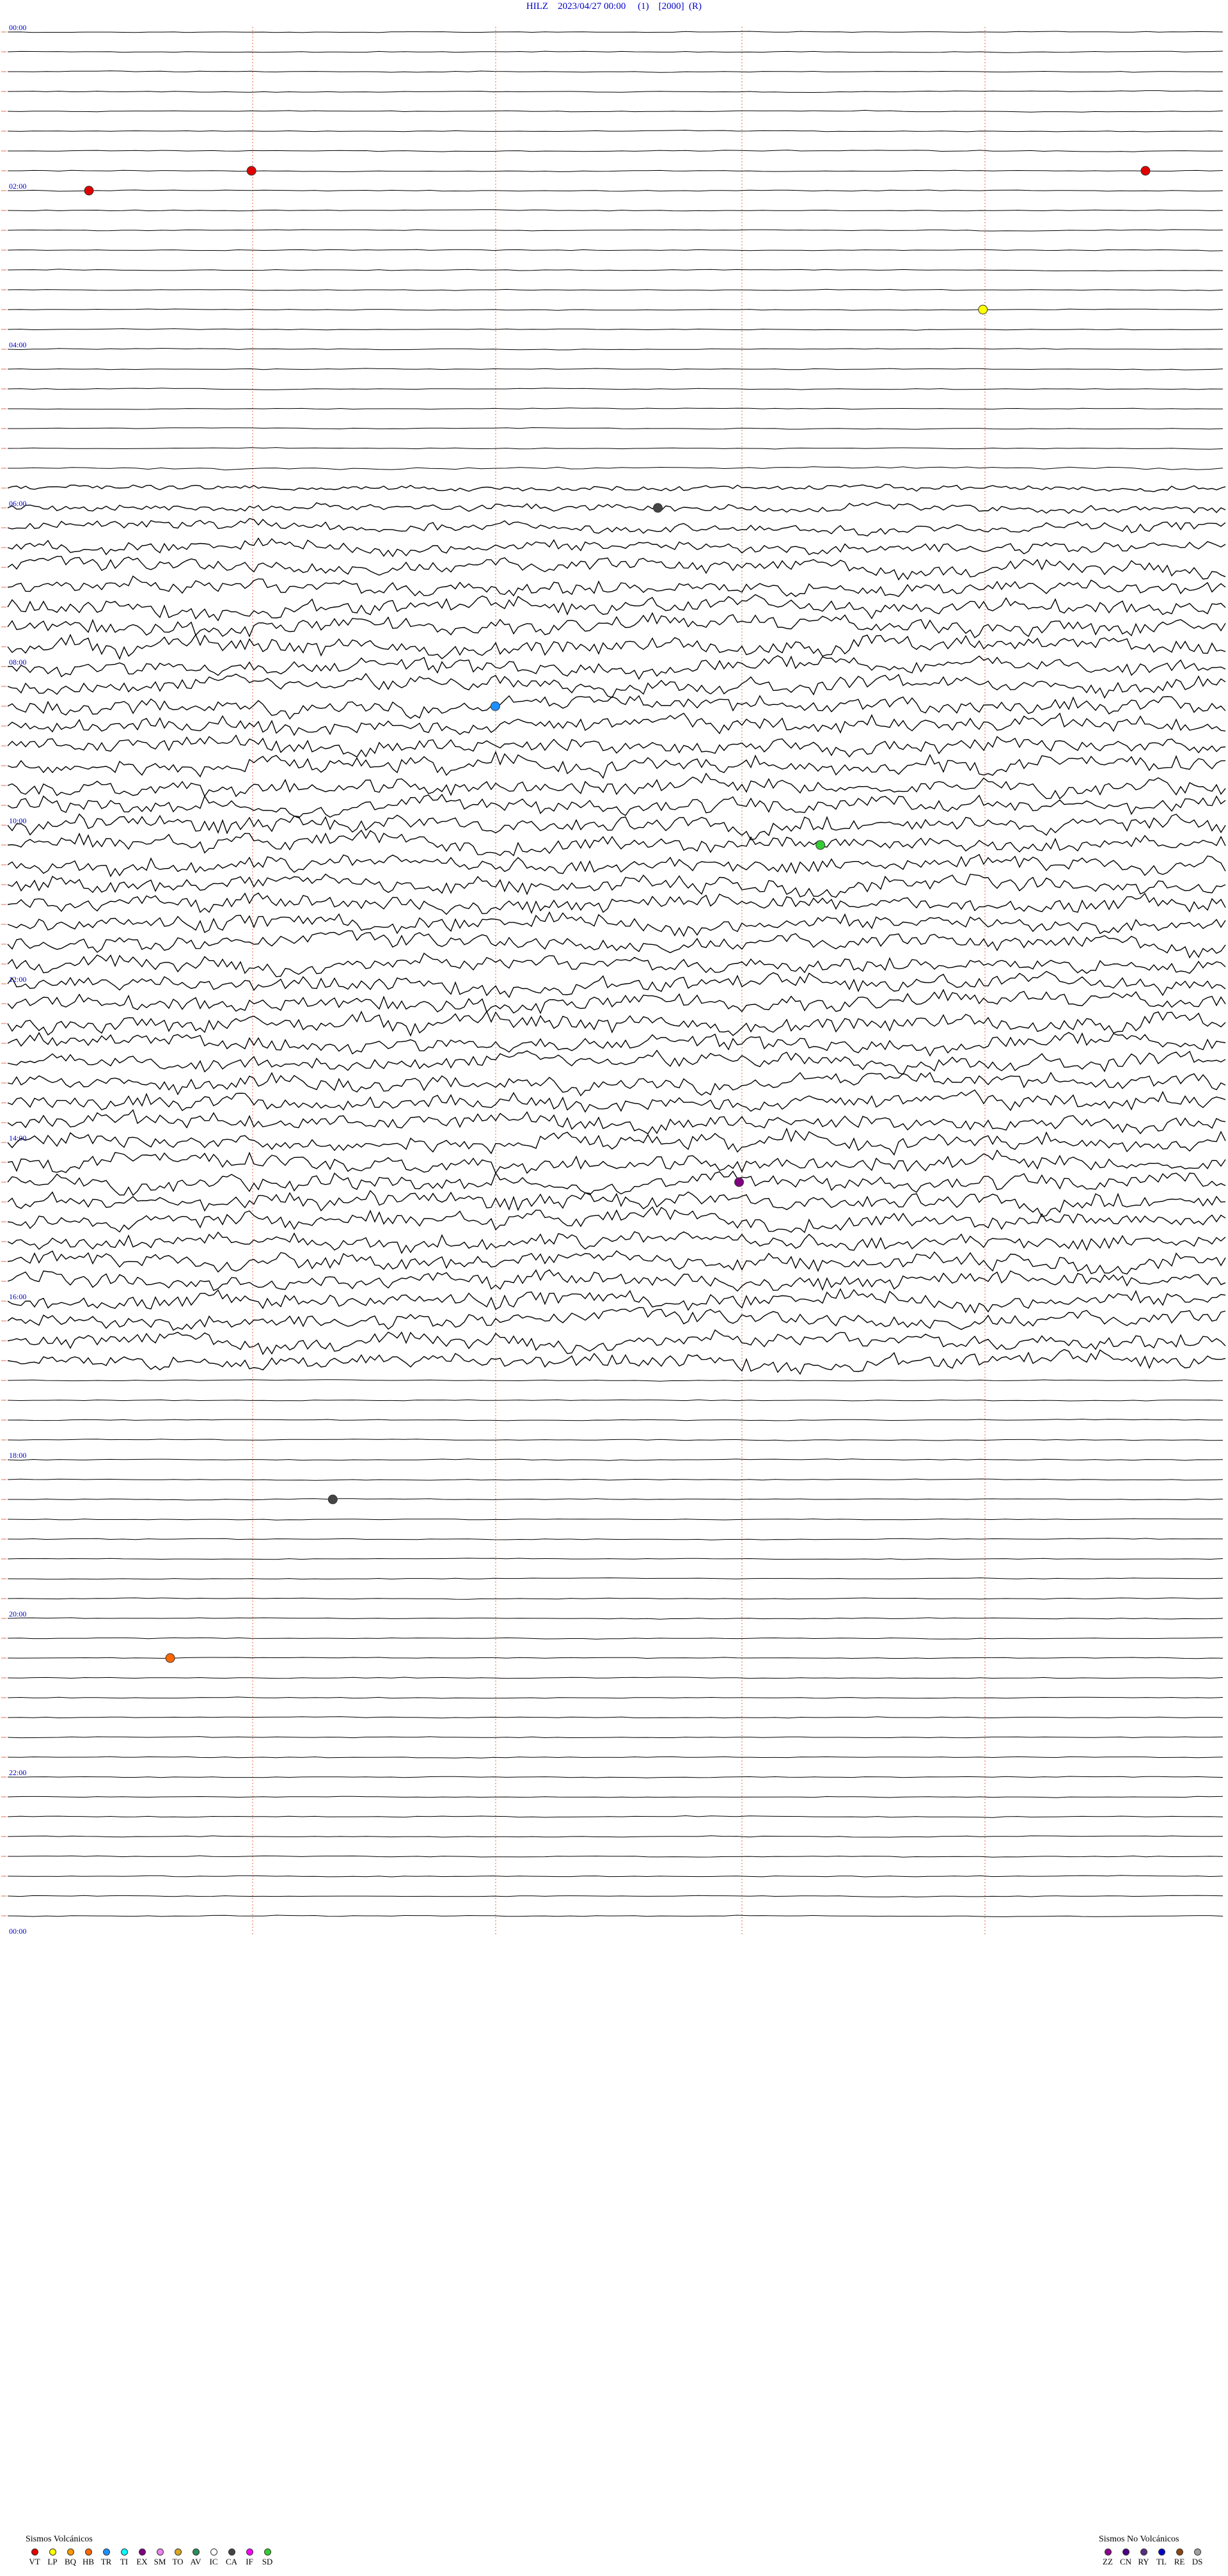 The height and width of the screenshot is (2576, 1228). I want to click on legend-item-ic: IC, so click(214, 2557).